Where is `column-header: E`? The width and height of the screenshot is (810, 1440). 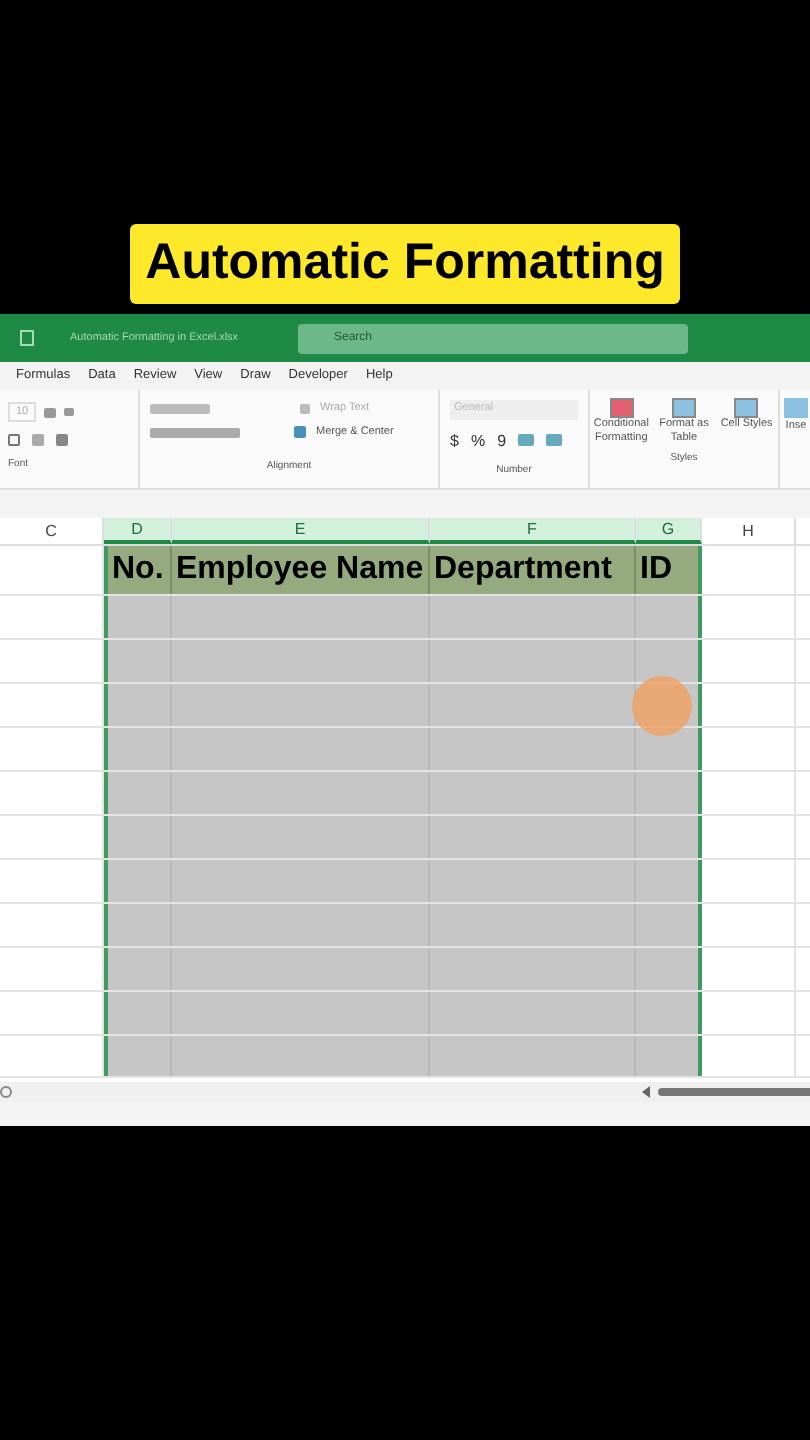
column-header: E is located at coordinates (301, 531).